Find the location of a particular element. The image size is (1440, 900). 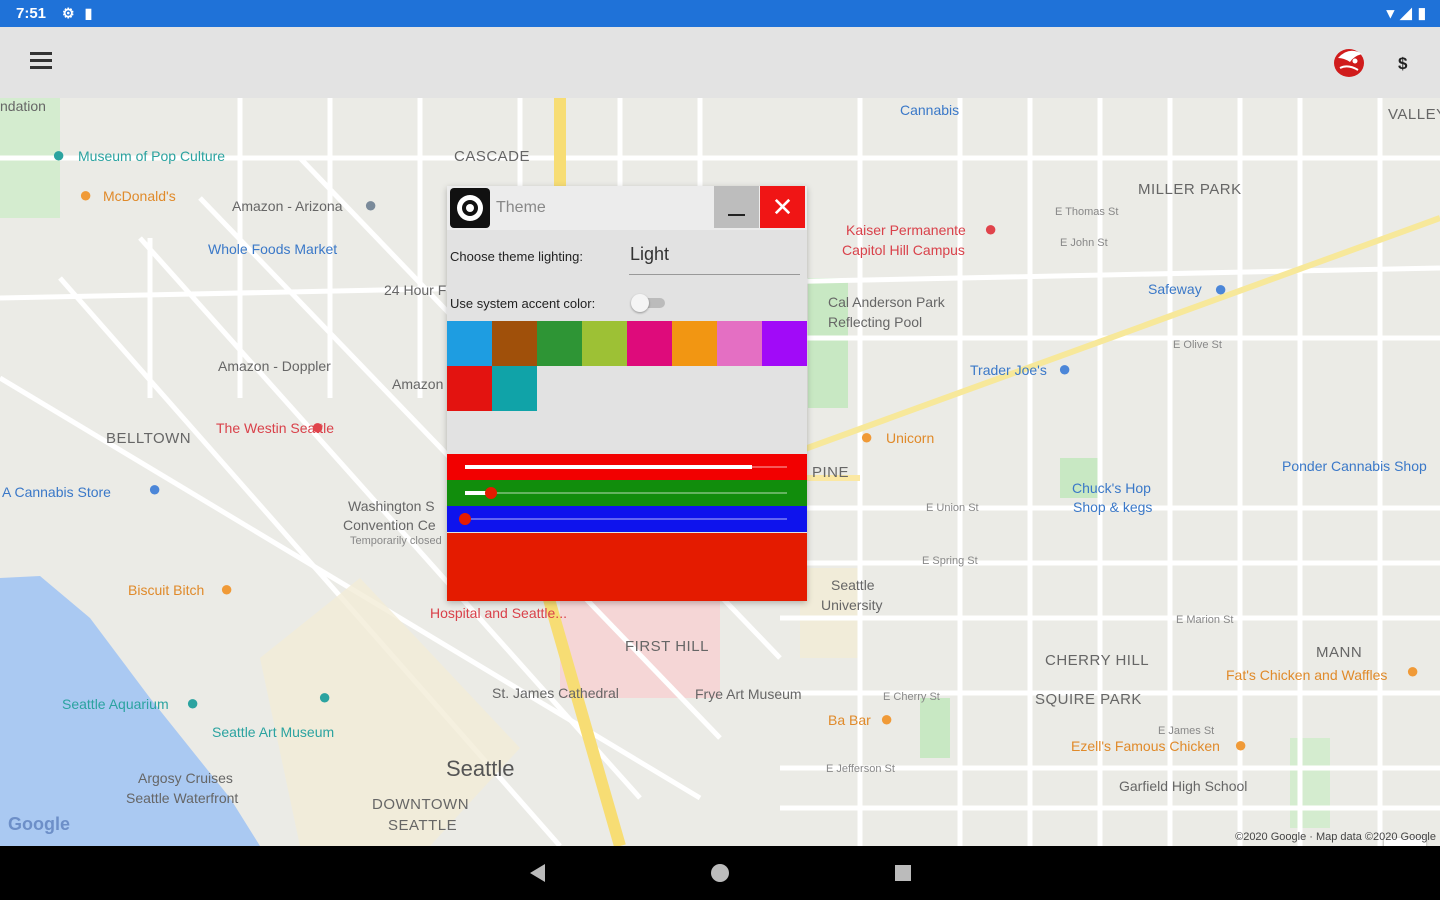

city-label: Seattle is located at coordinates (480, 768).